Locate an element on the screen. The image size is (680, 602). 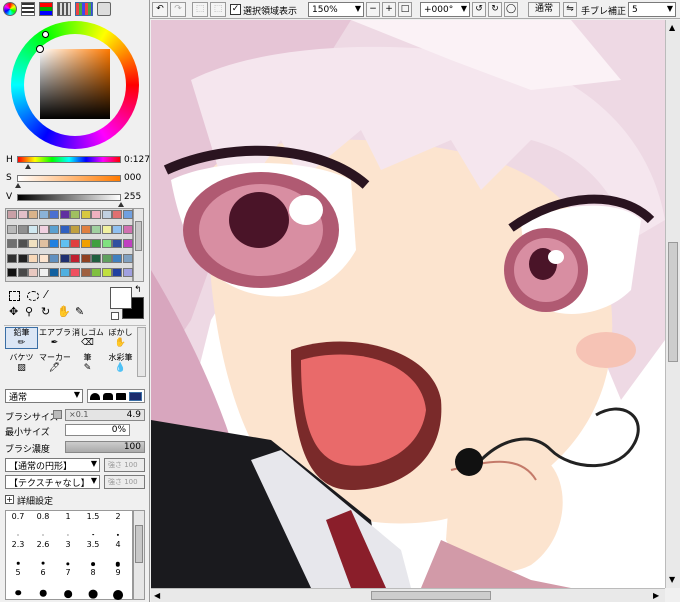
scratchpad-tab-icon is located at coordinates (104, 9).